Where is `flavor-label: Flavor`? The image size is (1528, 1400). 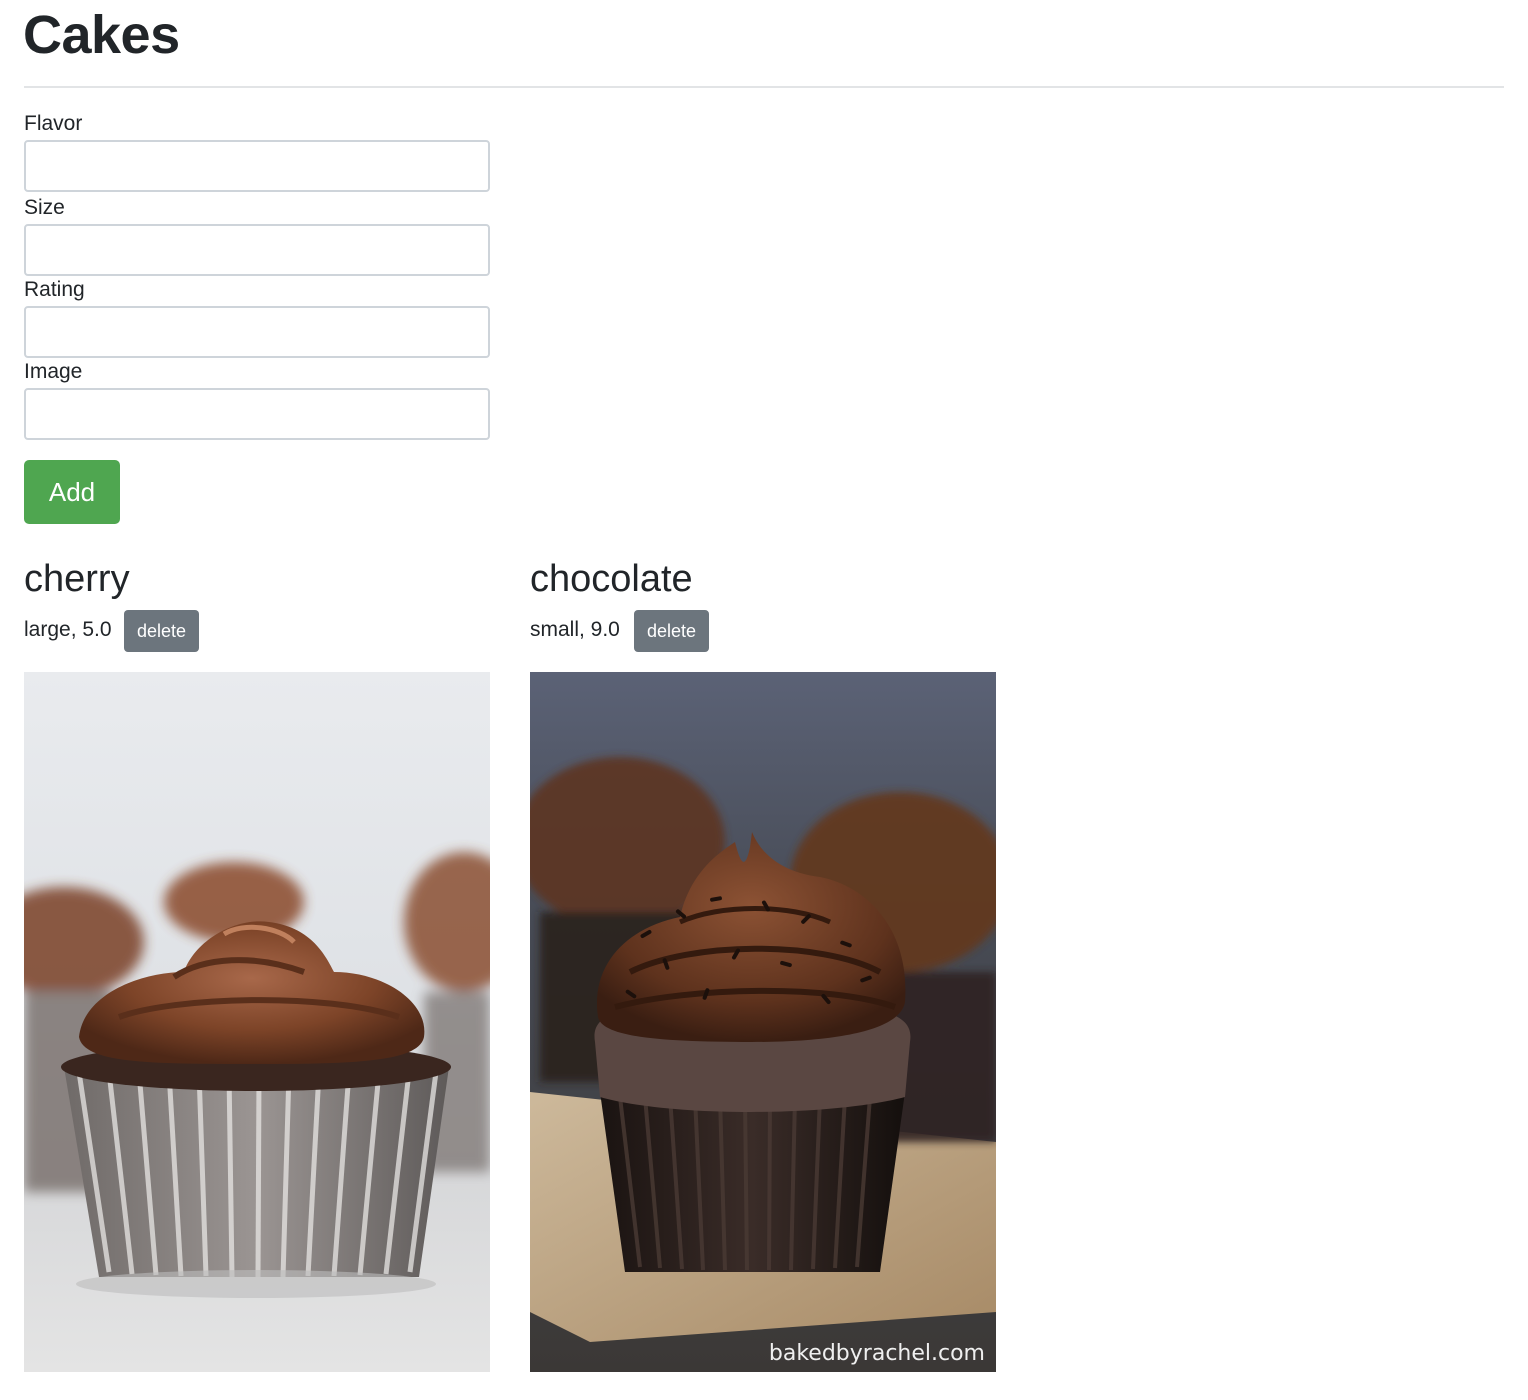 flavor-label: Flavor is located at coordinates (53, 123).